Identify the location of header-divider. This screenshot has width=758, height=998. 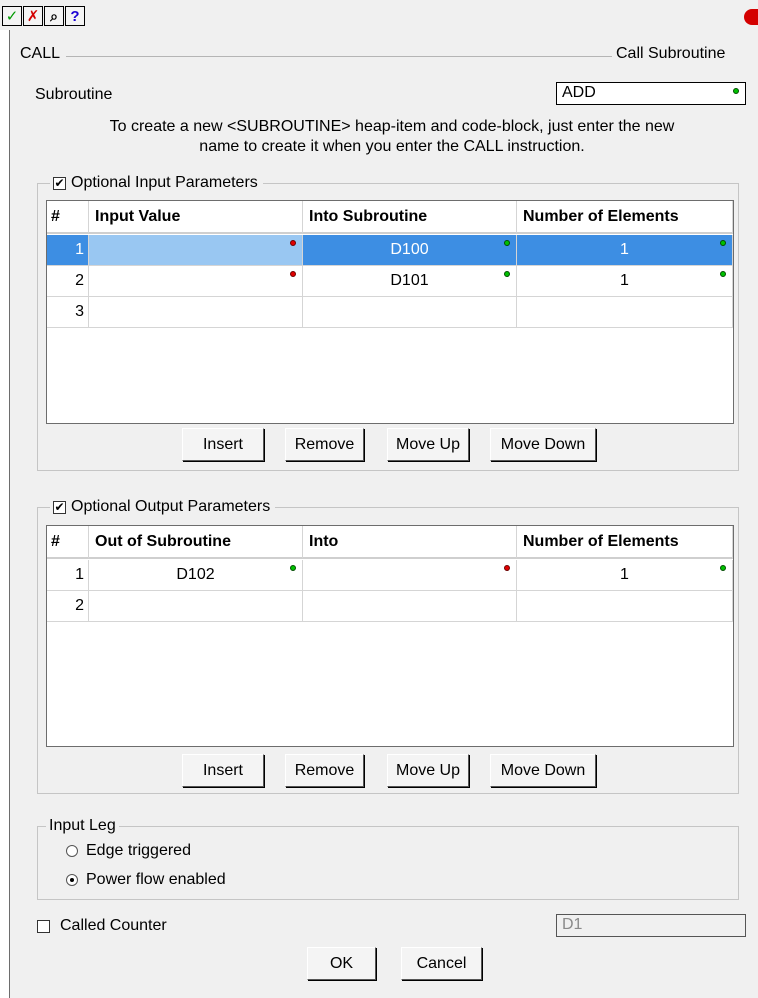
(339, 56).